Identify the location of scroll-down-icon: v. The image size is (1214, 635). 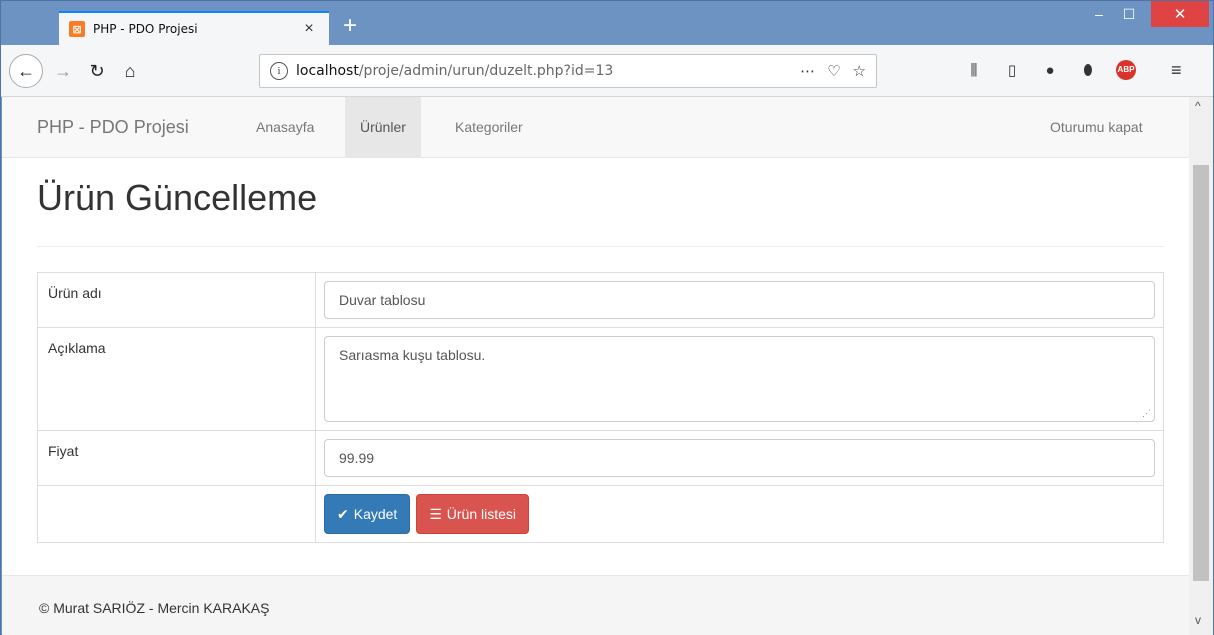
(1198, 620).